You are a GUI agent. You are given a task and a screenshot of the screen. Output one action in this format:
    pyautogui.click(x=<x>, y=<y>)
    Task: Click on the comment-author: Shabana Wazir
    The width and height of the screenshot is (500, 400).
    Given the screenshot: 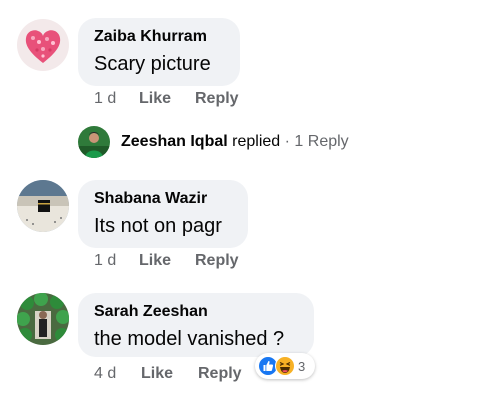 What is the action you would take?
    pyautogui.click(x=163, y=199)
    